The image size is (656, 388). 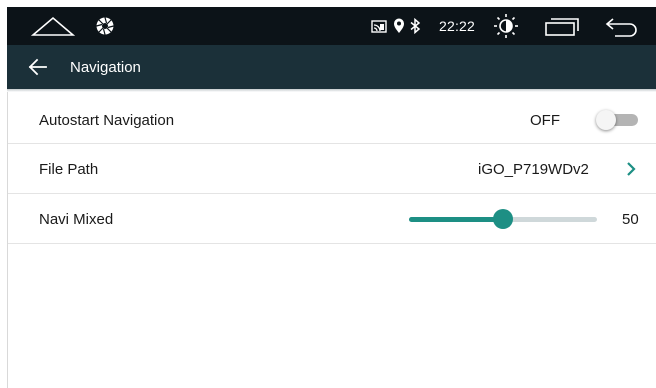 I want to click on setting-row-file-path: File Path iGO_P719WDv2, so click(x=332, y=169).